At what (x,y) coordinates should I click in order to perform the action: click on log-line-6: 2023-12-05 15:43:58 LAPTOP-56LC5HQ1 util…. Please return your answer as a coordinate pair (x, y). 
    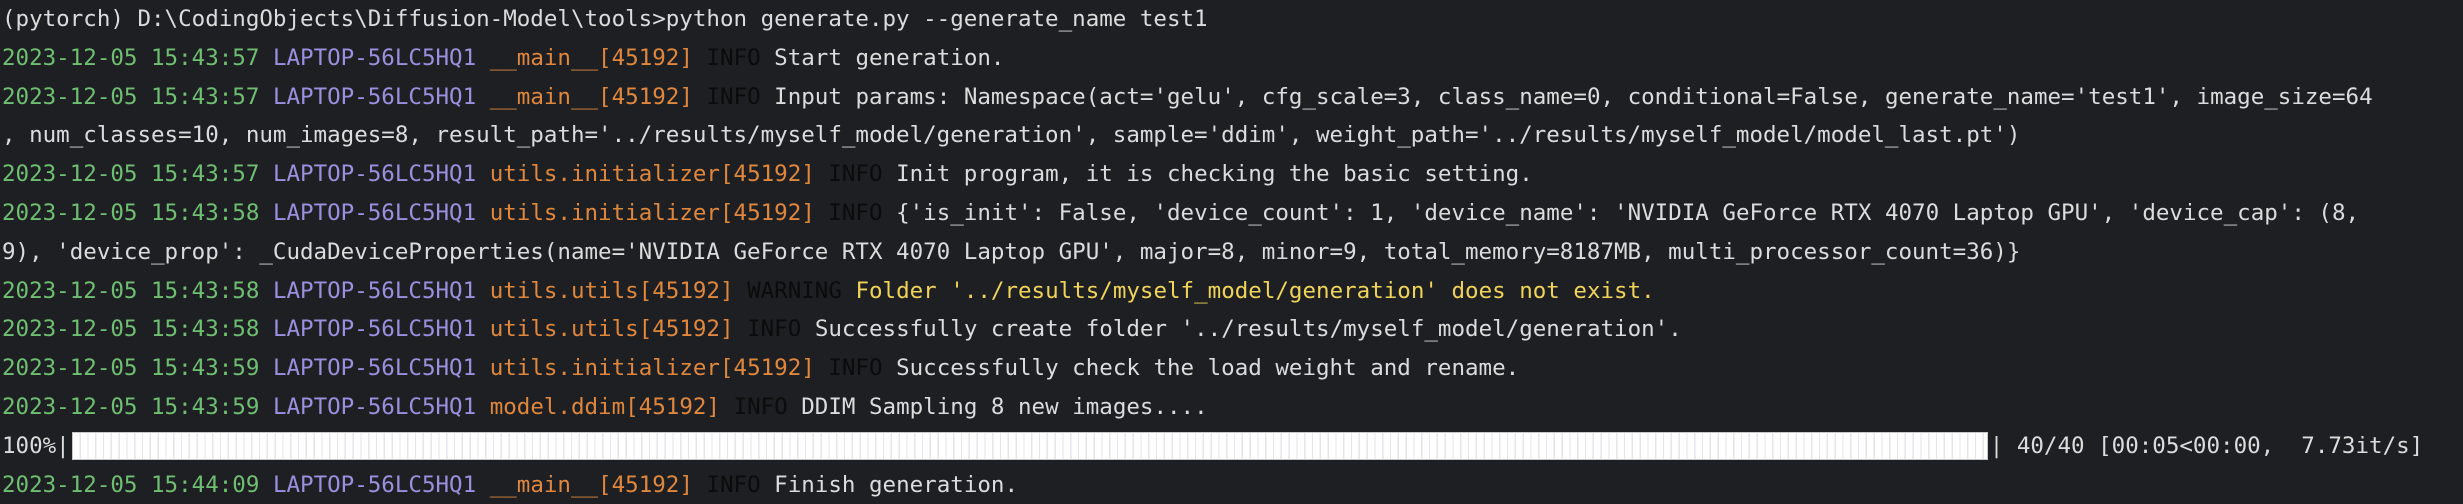
    Looking at the image, I should click on (1232, 329).